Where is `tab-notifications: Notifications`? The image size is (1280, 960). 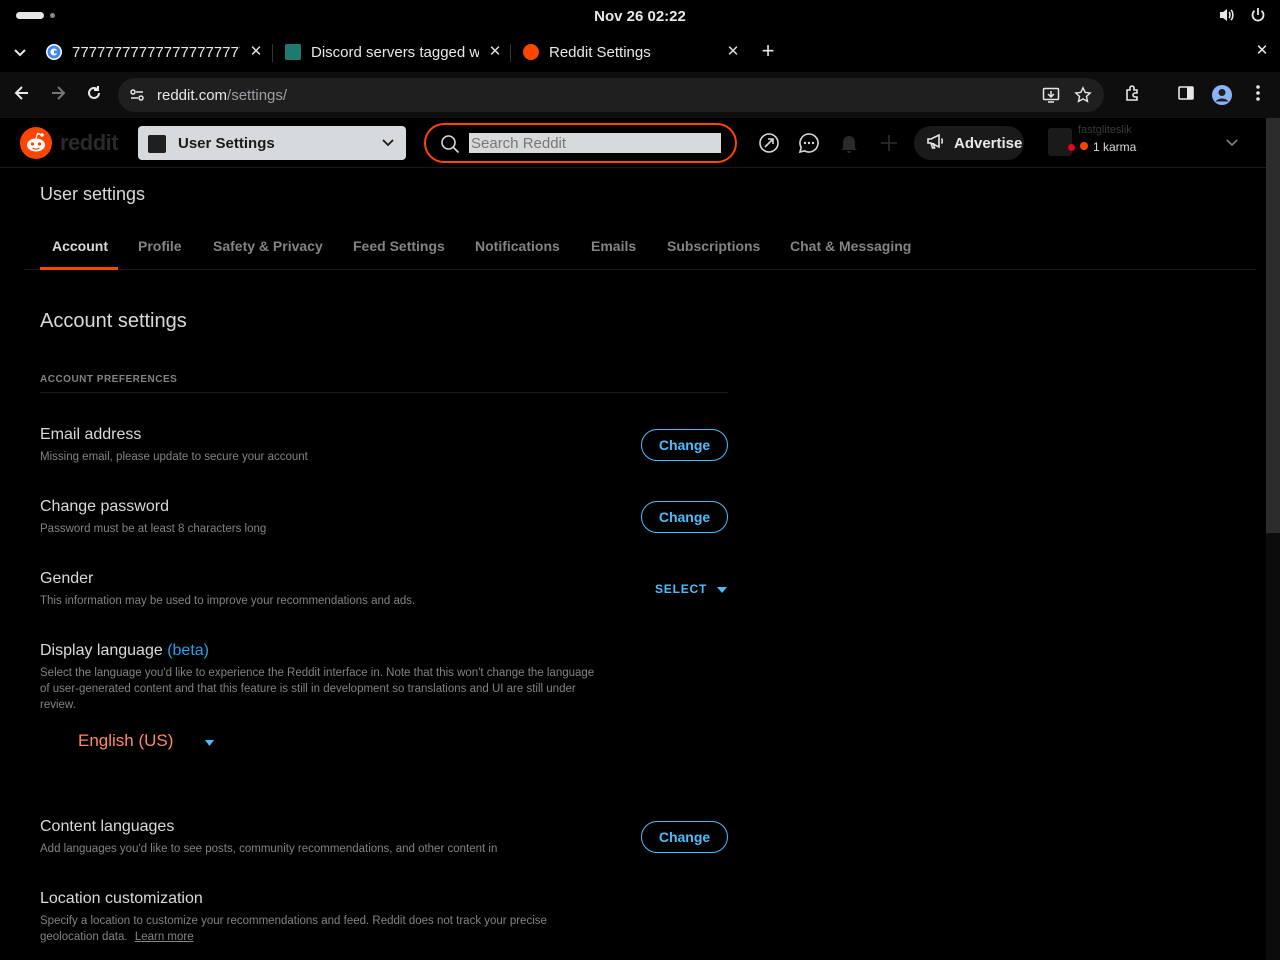
tab-notifications: Notifications is located at coordinates (517, 246).